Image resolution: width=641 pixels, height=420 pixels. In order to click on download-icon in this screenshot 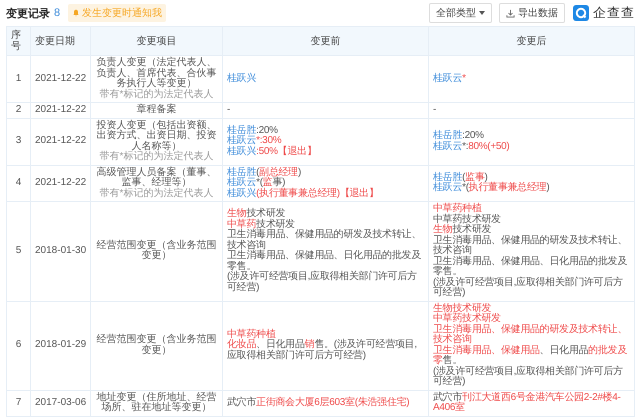, I will do `click(510, 13)`.